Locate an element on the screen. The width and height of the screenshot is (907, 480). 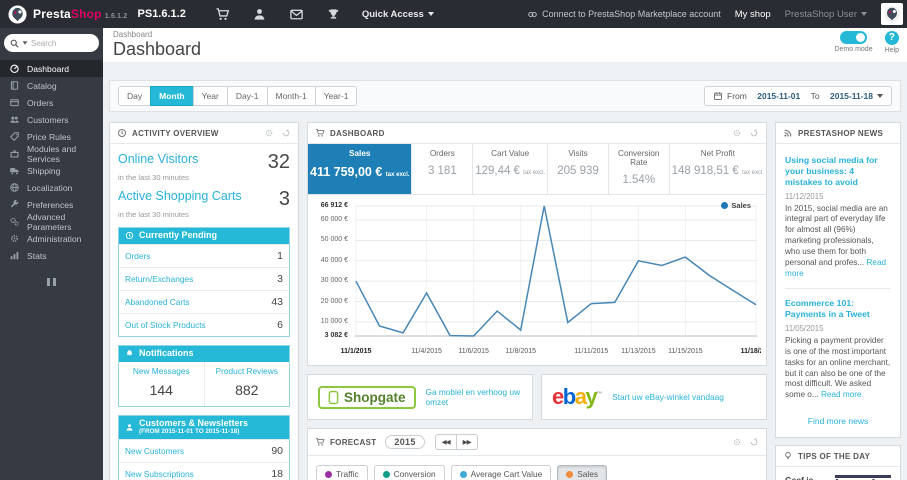
globe-icon is located at coordinates (14, 187).